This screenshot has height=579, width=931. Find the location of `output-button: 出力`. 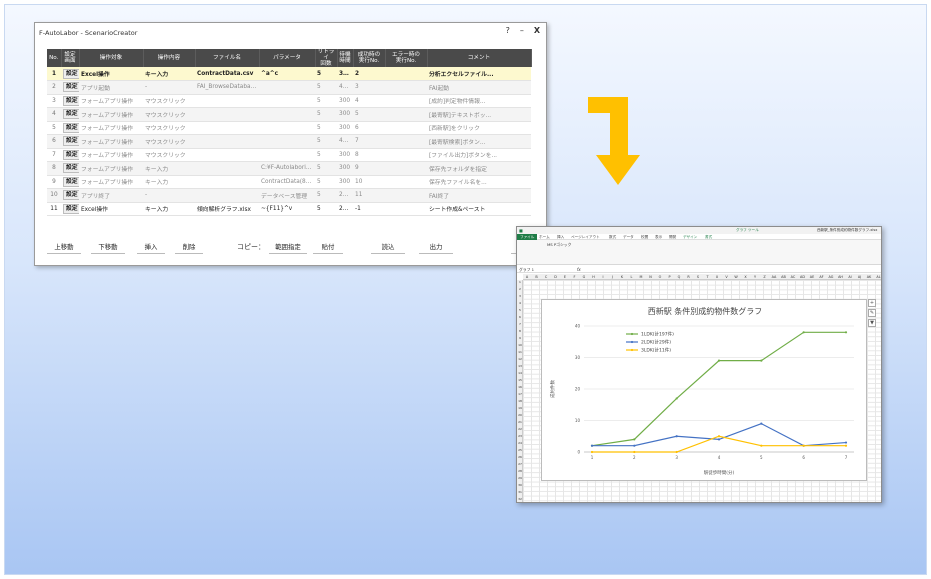

output-button: 出力 is located at coordinates (436, 247).